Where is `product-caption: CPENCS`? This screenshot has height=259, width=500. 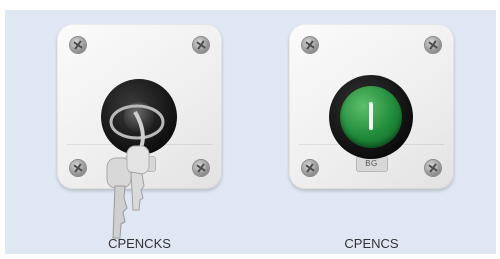 product-caption: CPENCS is located at coordinates (371, 243).